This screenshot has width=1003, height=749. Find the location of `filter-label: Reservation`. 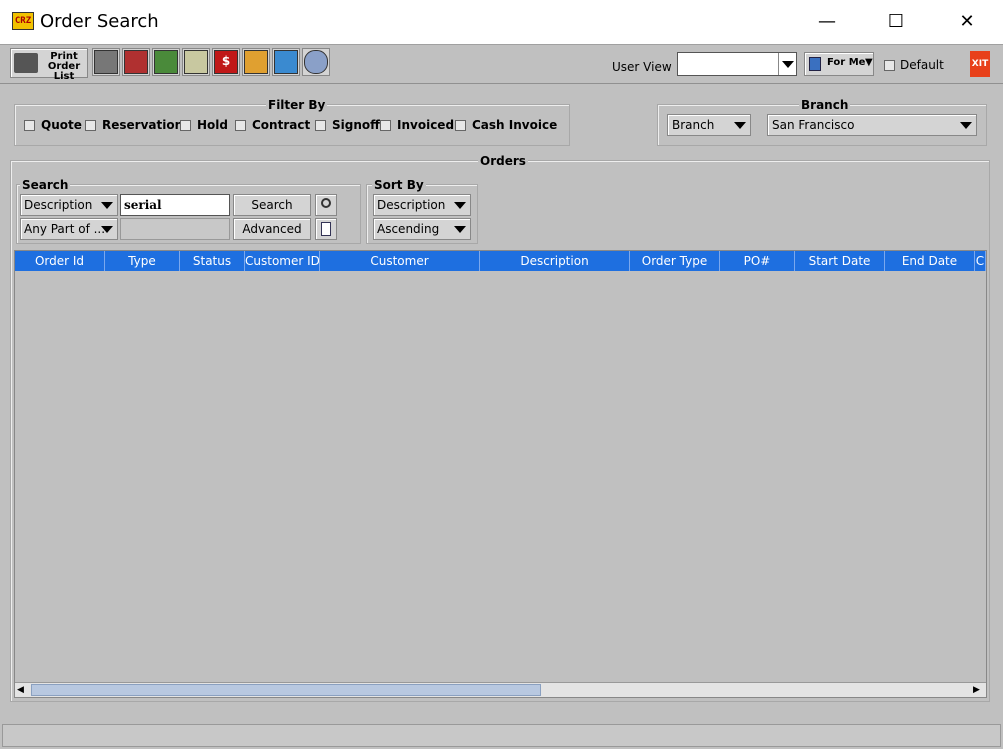

filter-label: Reservation is located at coordinates (143, 125).